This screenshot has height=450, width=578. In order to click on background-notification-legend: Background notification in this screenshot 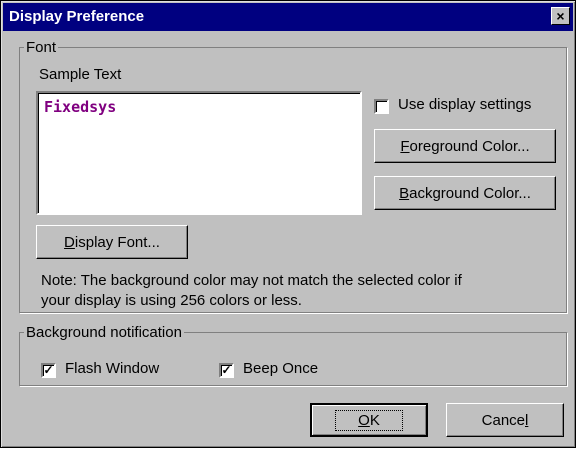, I will do `click(104, 332)`.